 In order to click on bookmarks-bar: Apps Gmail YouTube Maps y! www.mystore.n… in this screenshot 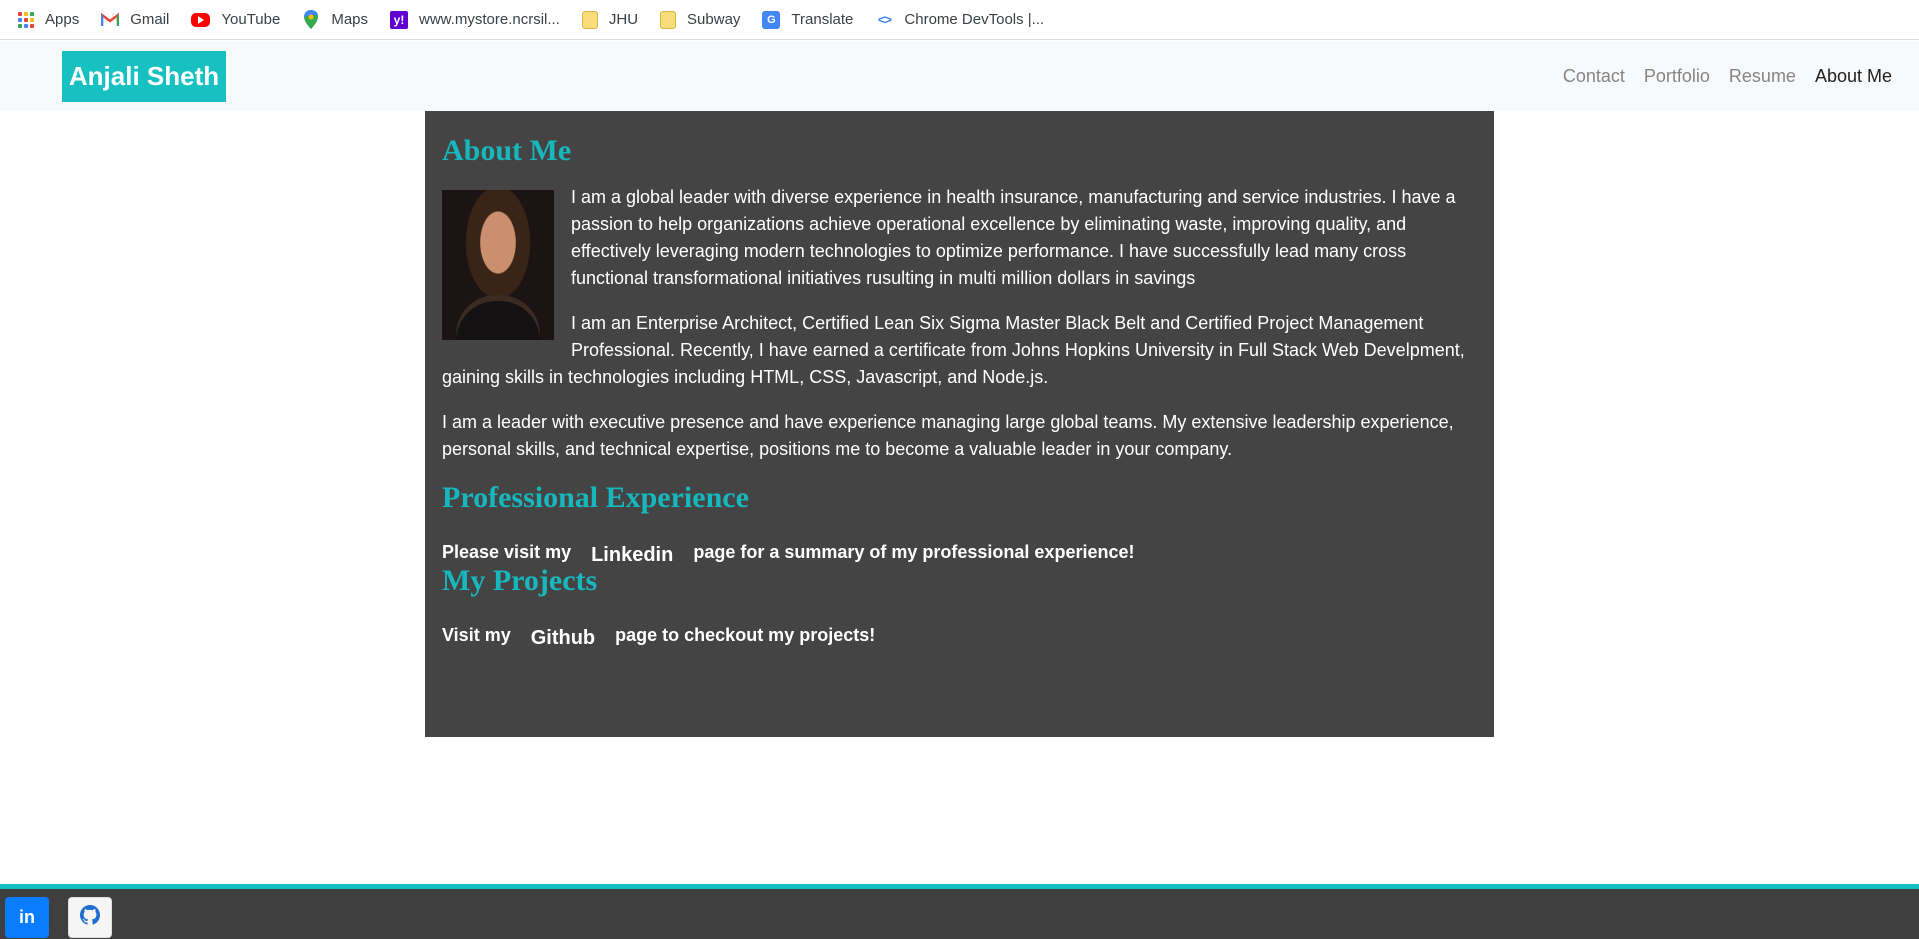, I will do `click(959, 20)`.